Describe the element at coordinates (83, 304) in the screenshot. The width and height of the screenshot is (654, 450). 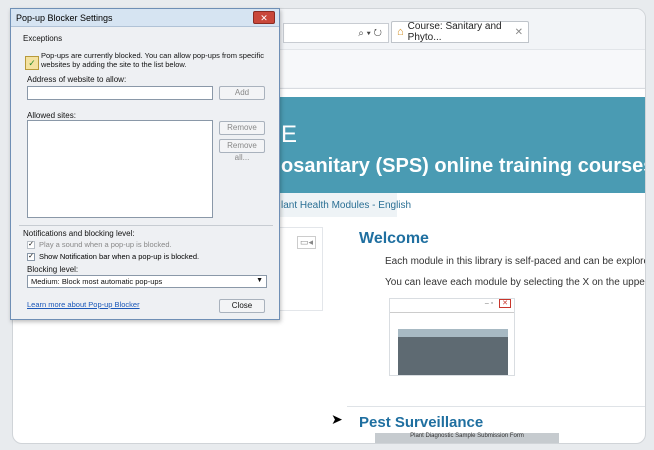
I see `learn-more-link: Learn more about Pop-up Blocker` at that location.